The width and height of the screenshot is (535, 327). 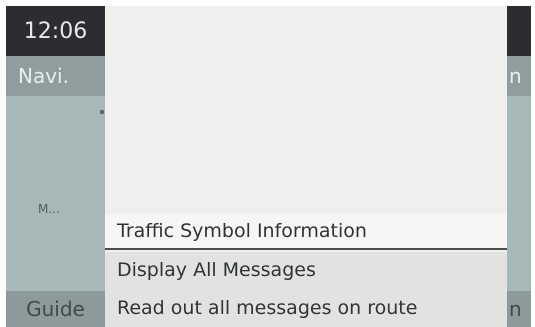 What do you see at coordinates (55, 76) in the screenshot?
I see `navi-tab: Navi.` at bounding box center [55, 76].